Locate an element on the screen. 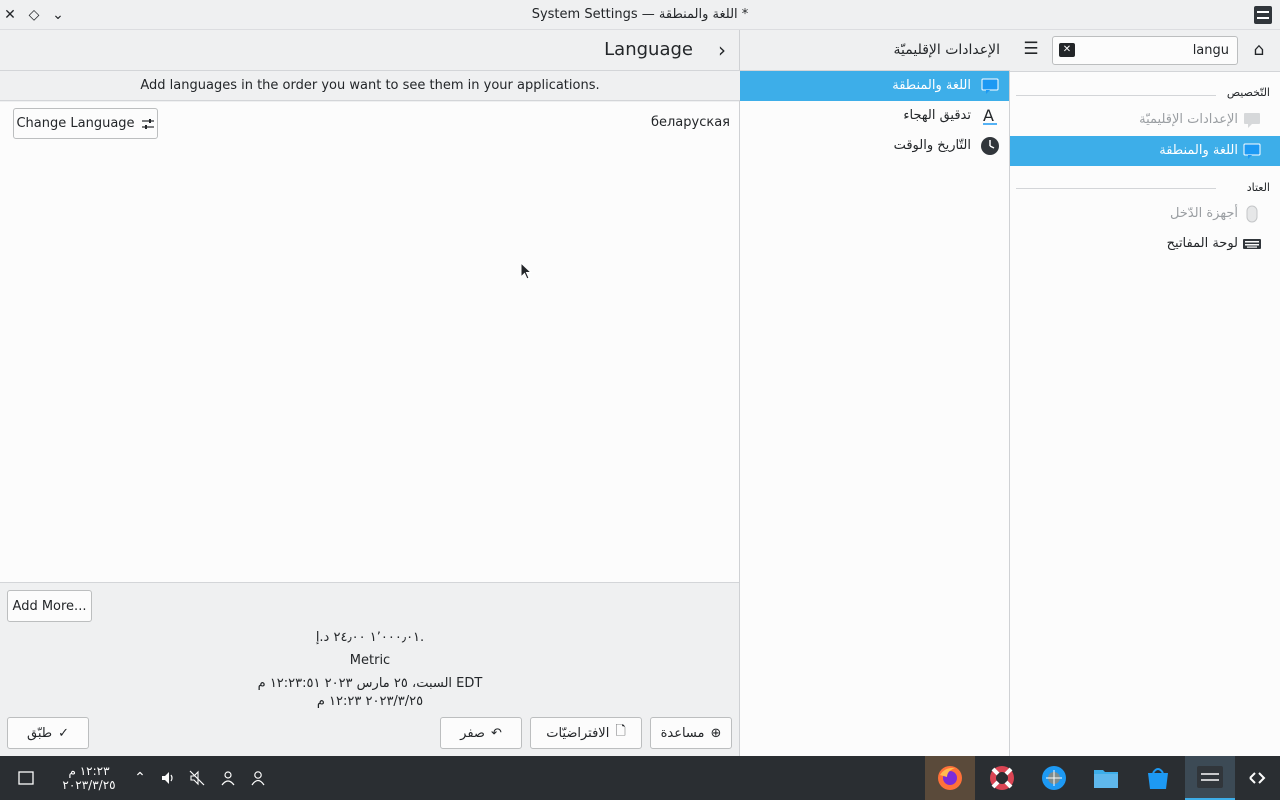 This screenshot has height=800, width=1280. category-item-label: تدقيق الهجاء is located at coordinates (937, 115).